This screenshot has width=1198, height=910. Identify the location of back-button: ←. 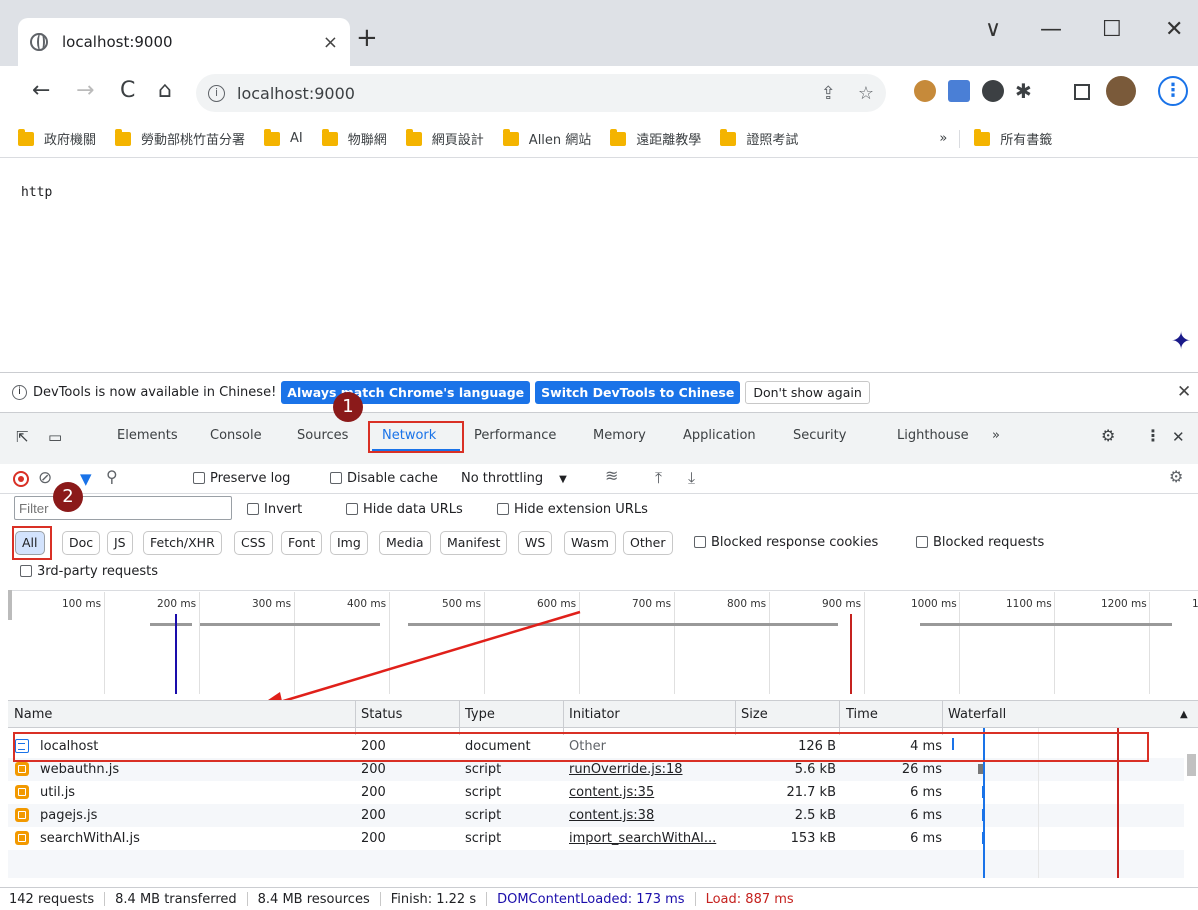
(41, 91).